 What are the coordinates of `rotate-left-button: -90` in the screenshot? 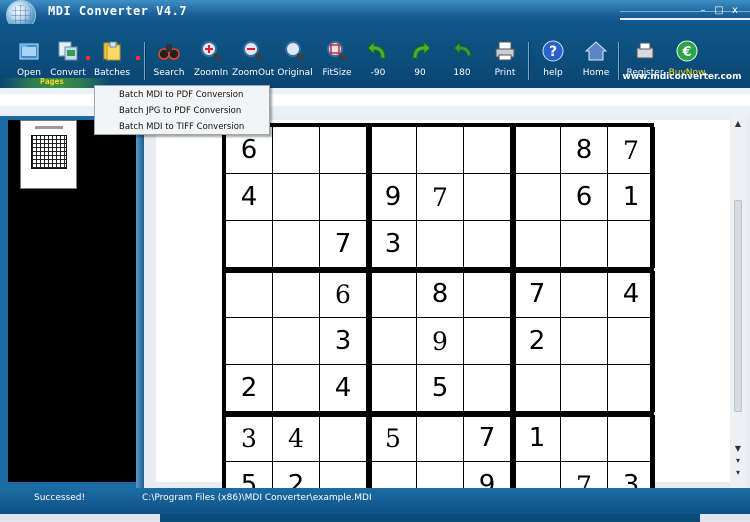 It's located at (378, 52).